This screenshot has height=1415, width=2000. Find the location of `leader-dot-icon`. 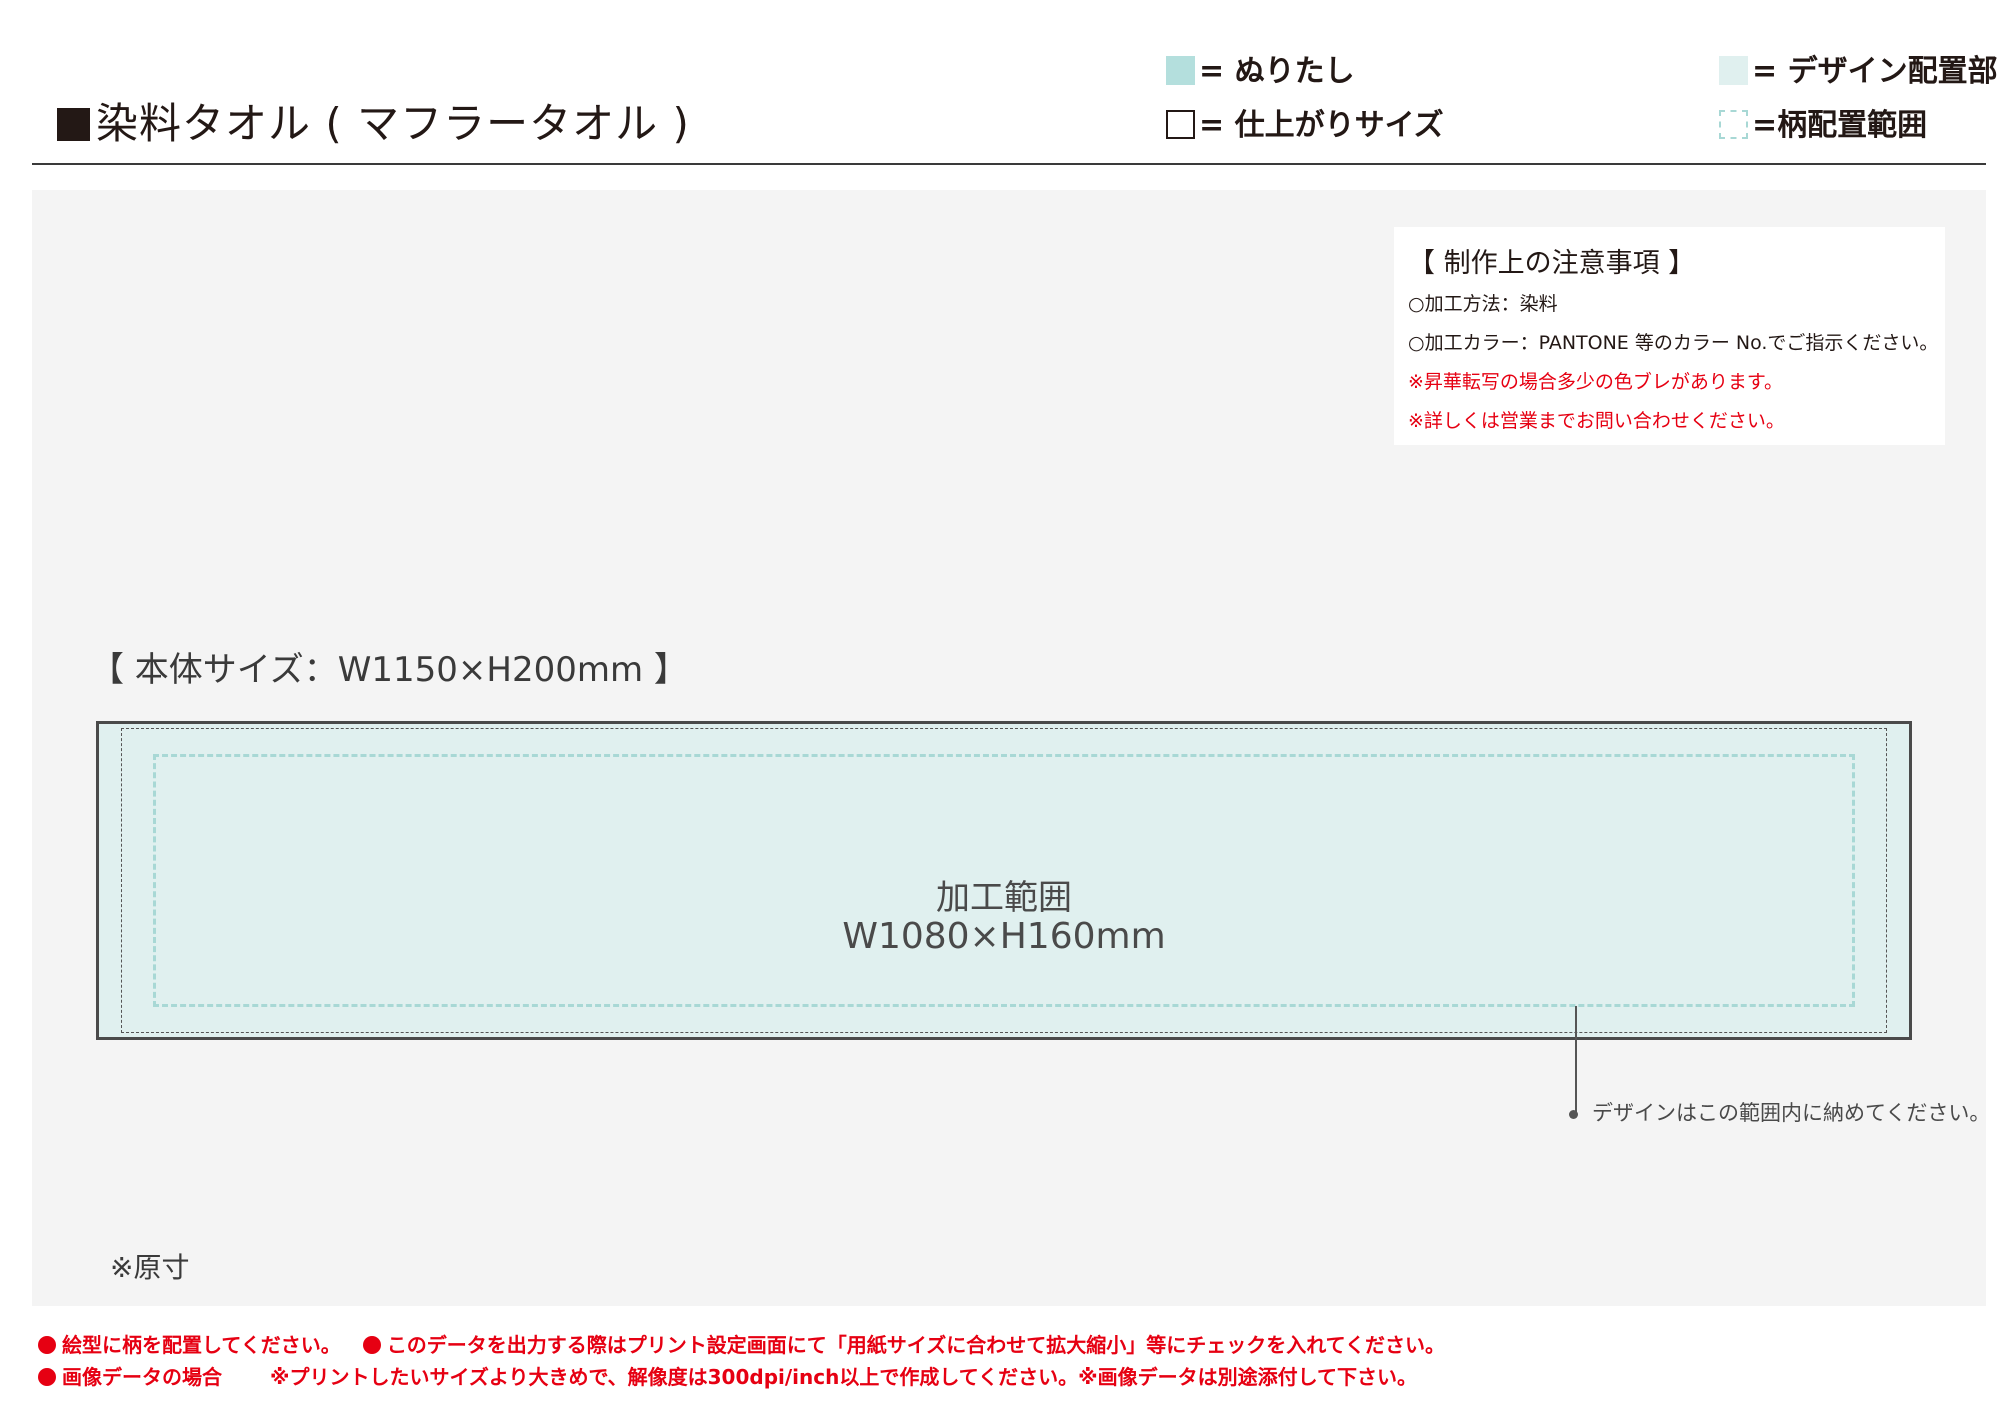

leader-dot-icon is located at coordinates (1573, 1114).